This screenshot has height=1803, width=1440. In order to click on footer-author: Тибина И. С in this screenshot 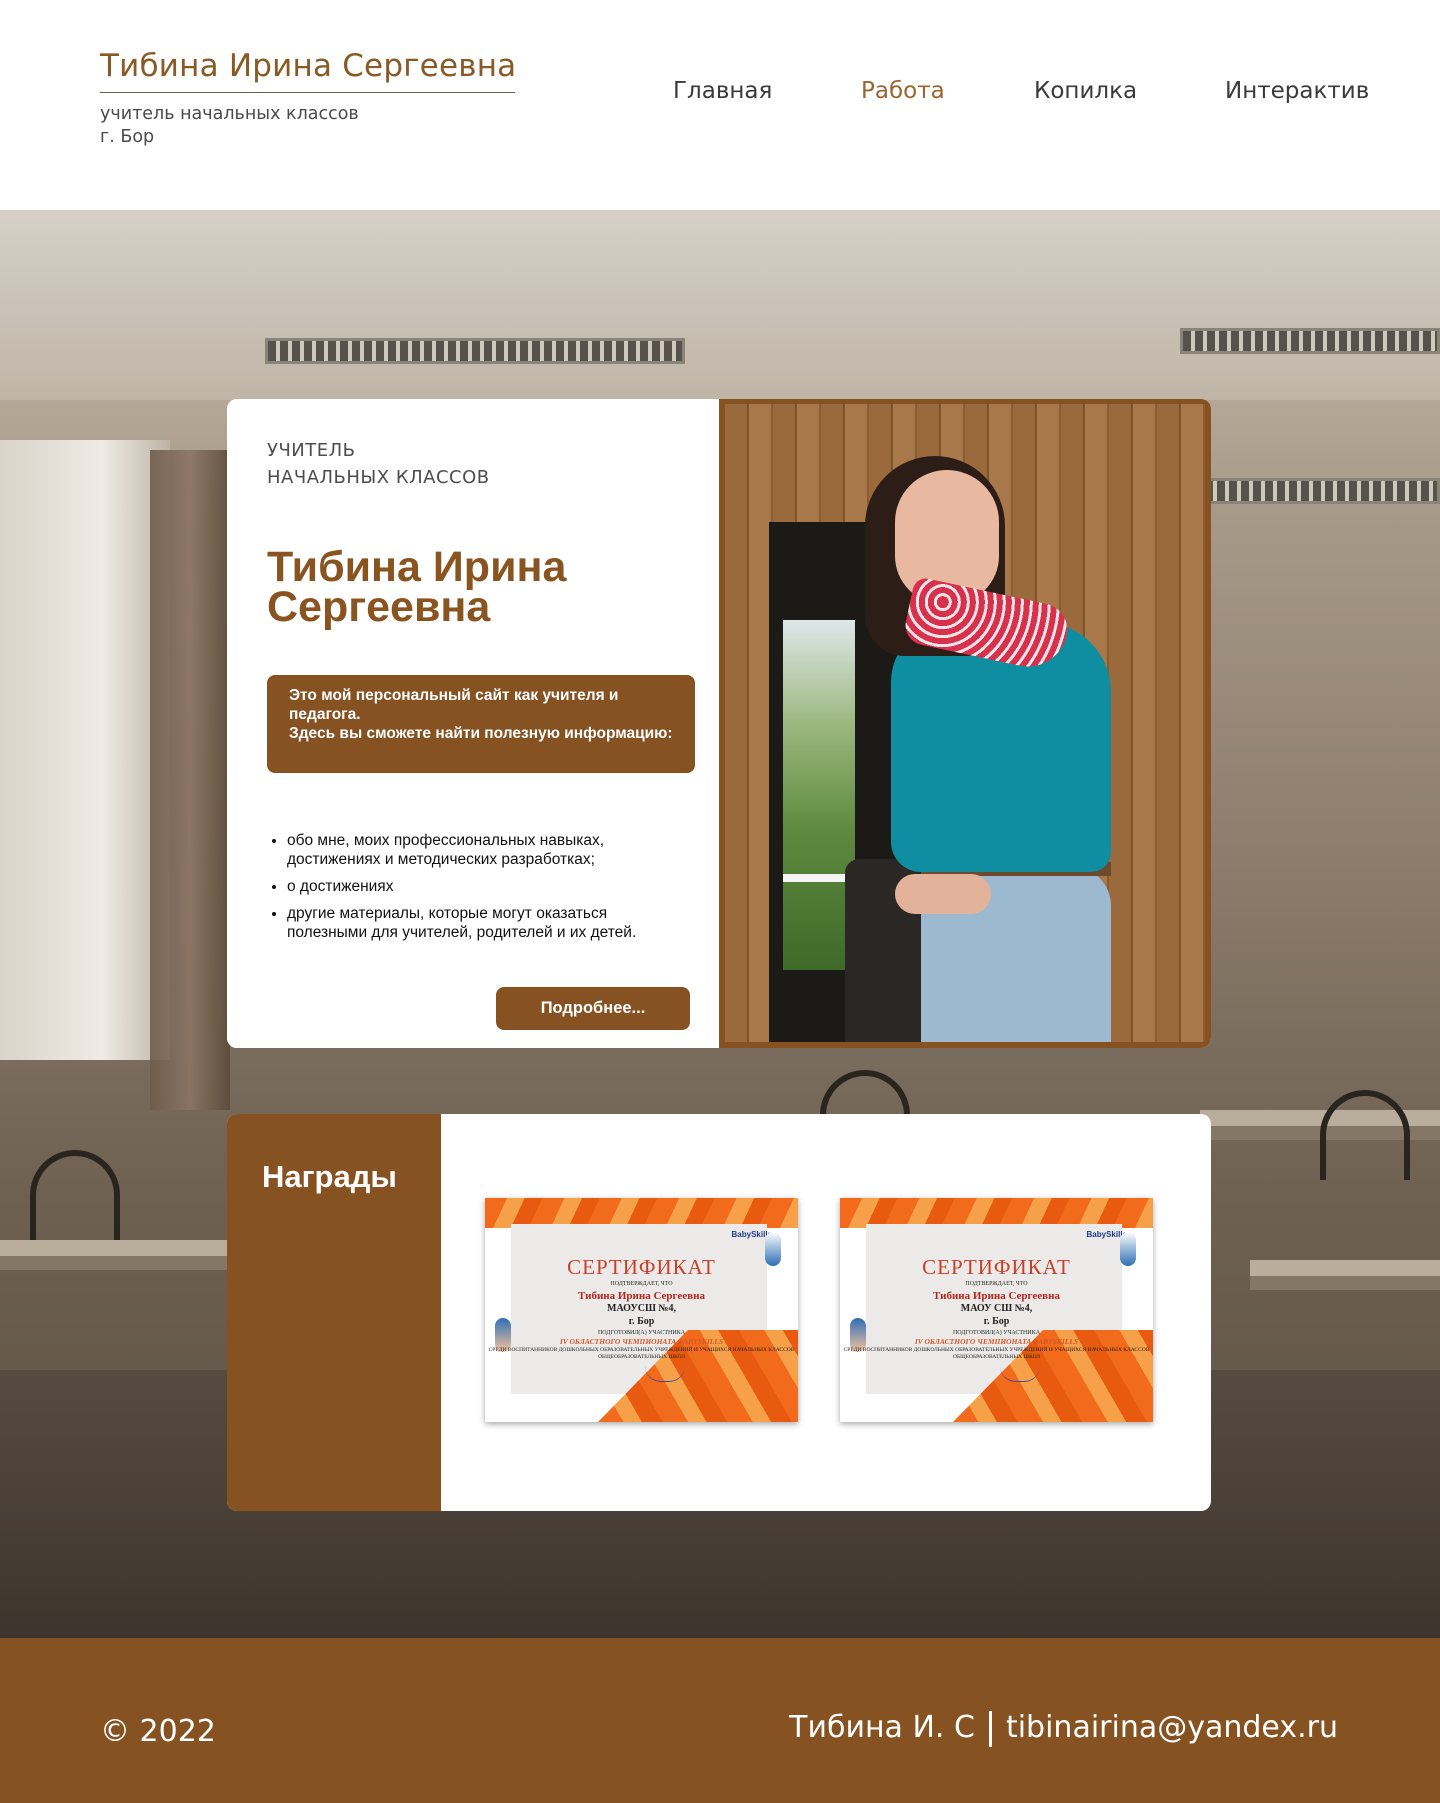, I will do `click(882, 1727)`.